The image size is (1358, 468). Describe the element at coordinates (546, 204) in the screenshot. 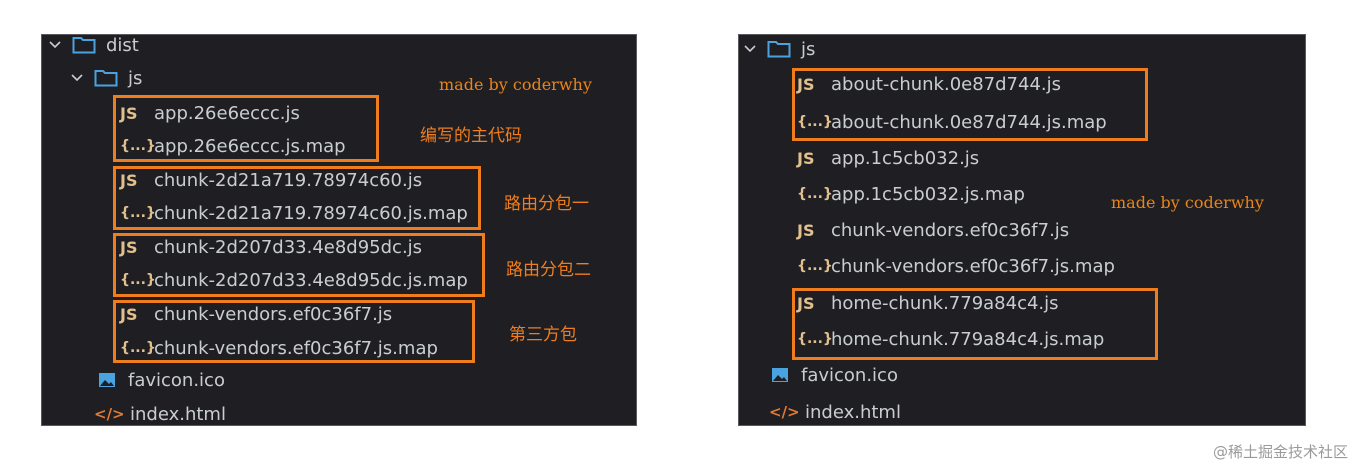

I see `annotation-route-chunk-1: 路由分包一` at that location.